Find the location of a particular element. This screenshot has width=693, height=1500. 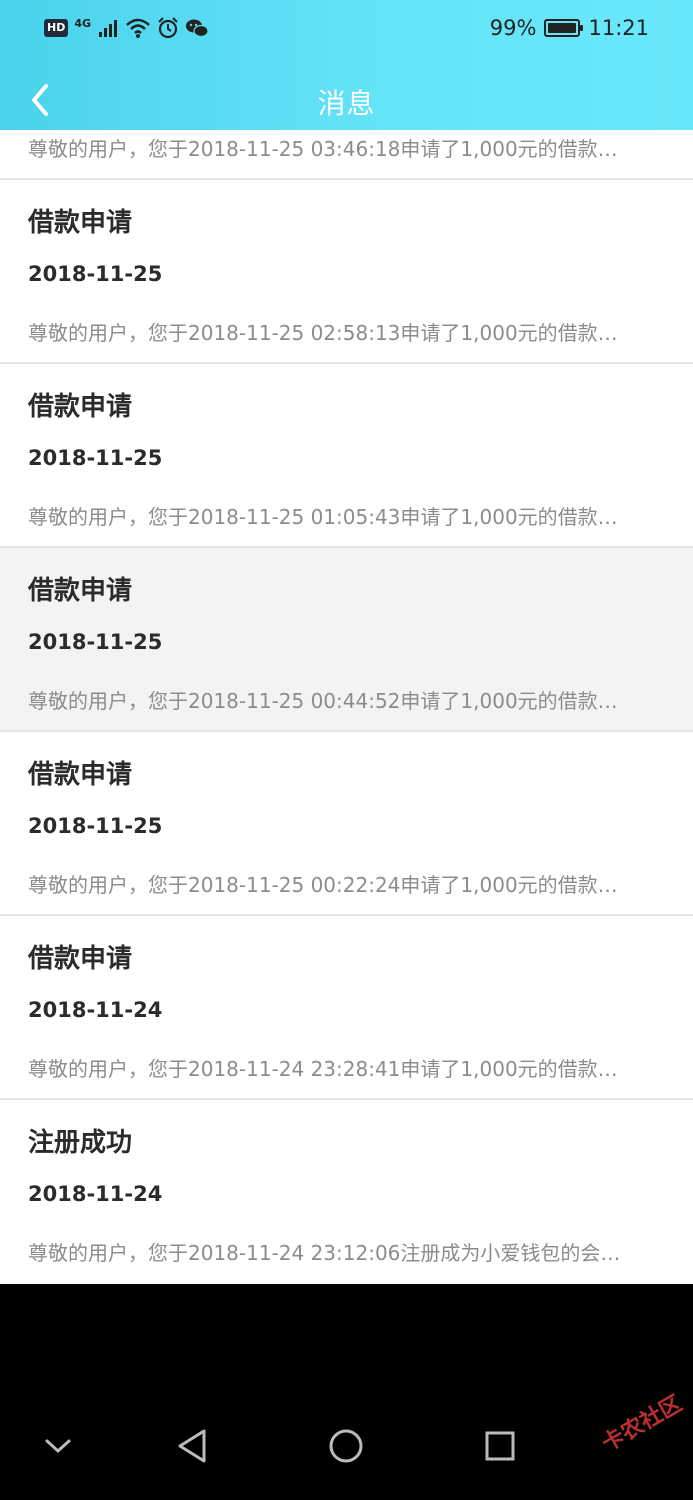

signal-icon is located at coordinates (108, 28).